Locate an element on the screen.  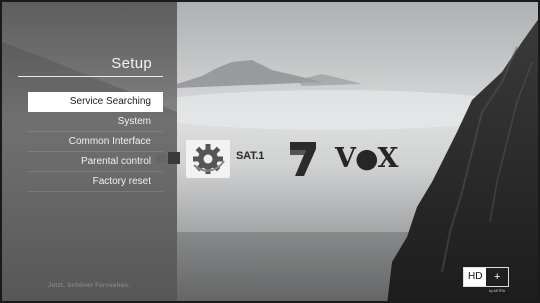
menu-item-parental-control: Parental control is located at coordinates (95, 162).